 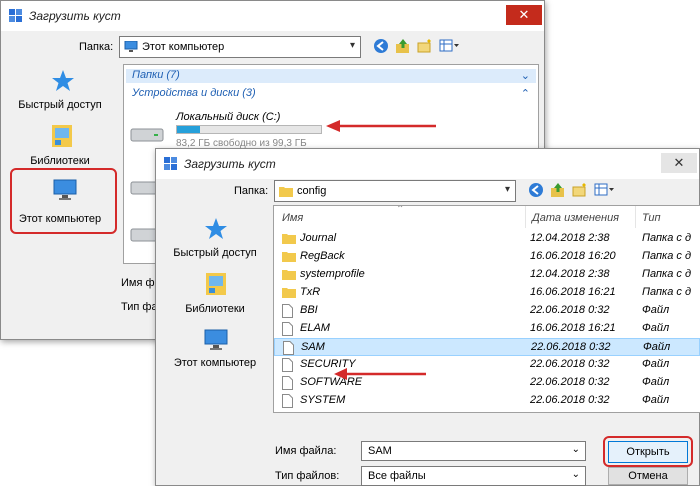 I want to click on group-label: Папки (7), so click(x=156, y=75).